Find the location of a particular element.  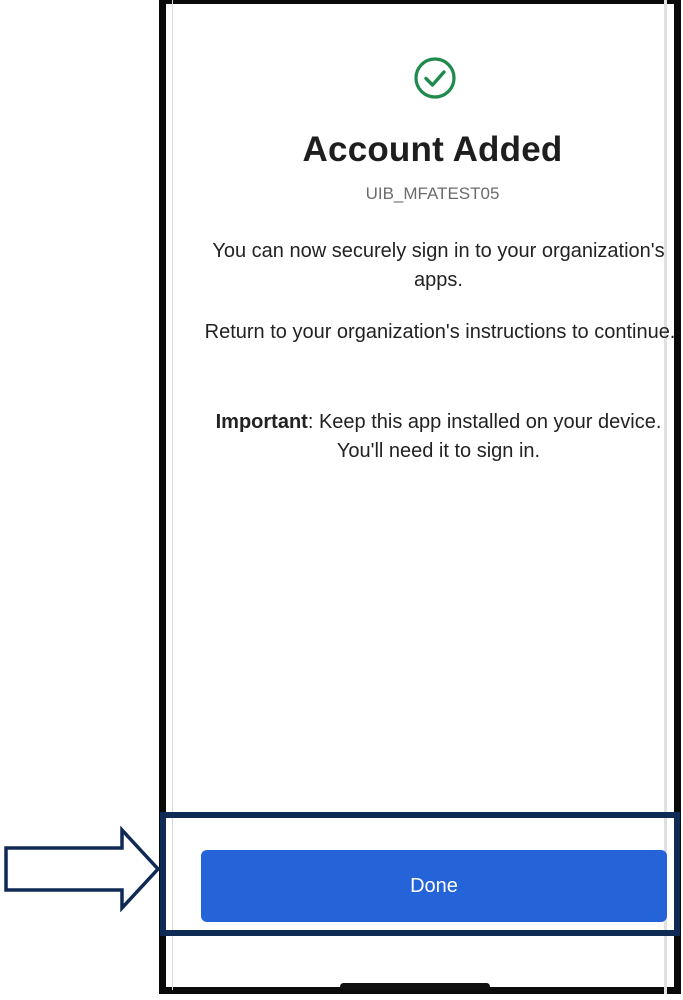

right-arrow-icon is located at coordinates (82, 869).